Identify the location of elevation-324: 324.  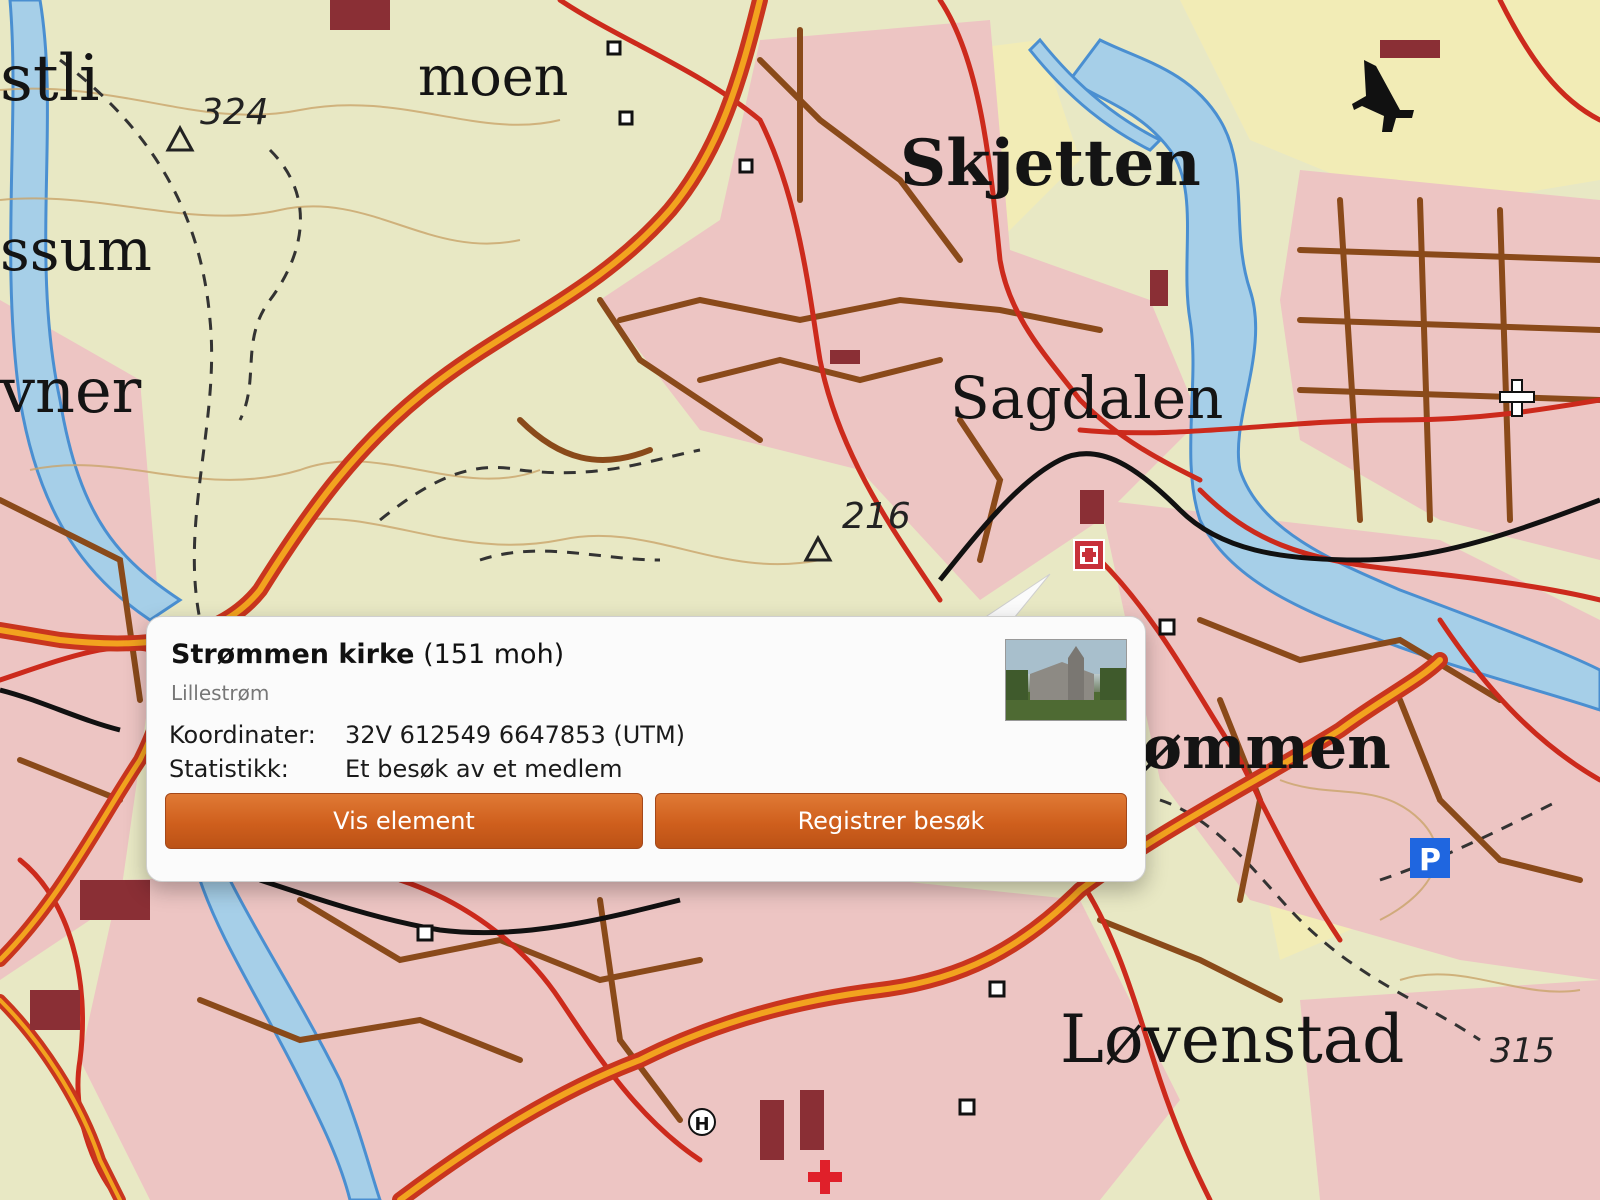
(234, 112).